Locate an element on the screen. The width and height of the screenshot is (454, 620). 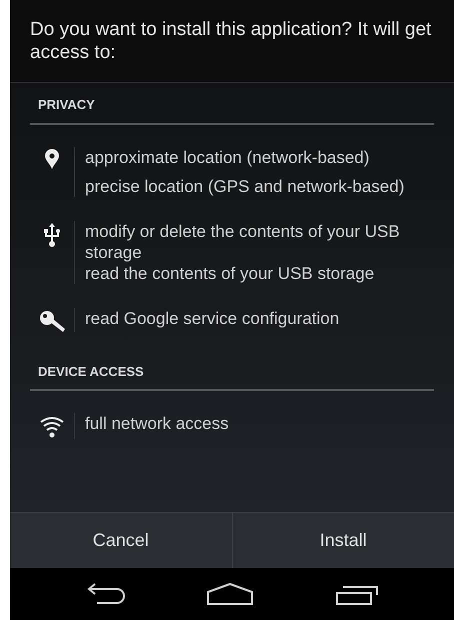
permission-text: precise location (GPS and network-based) is located at coordinates (245, 186).